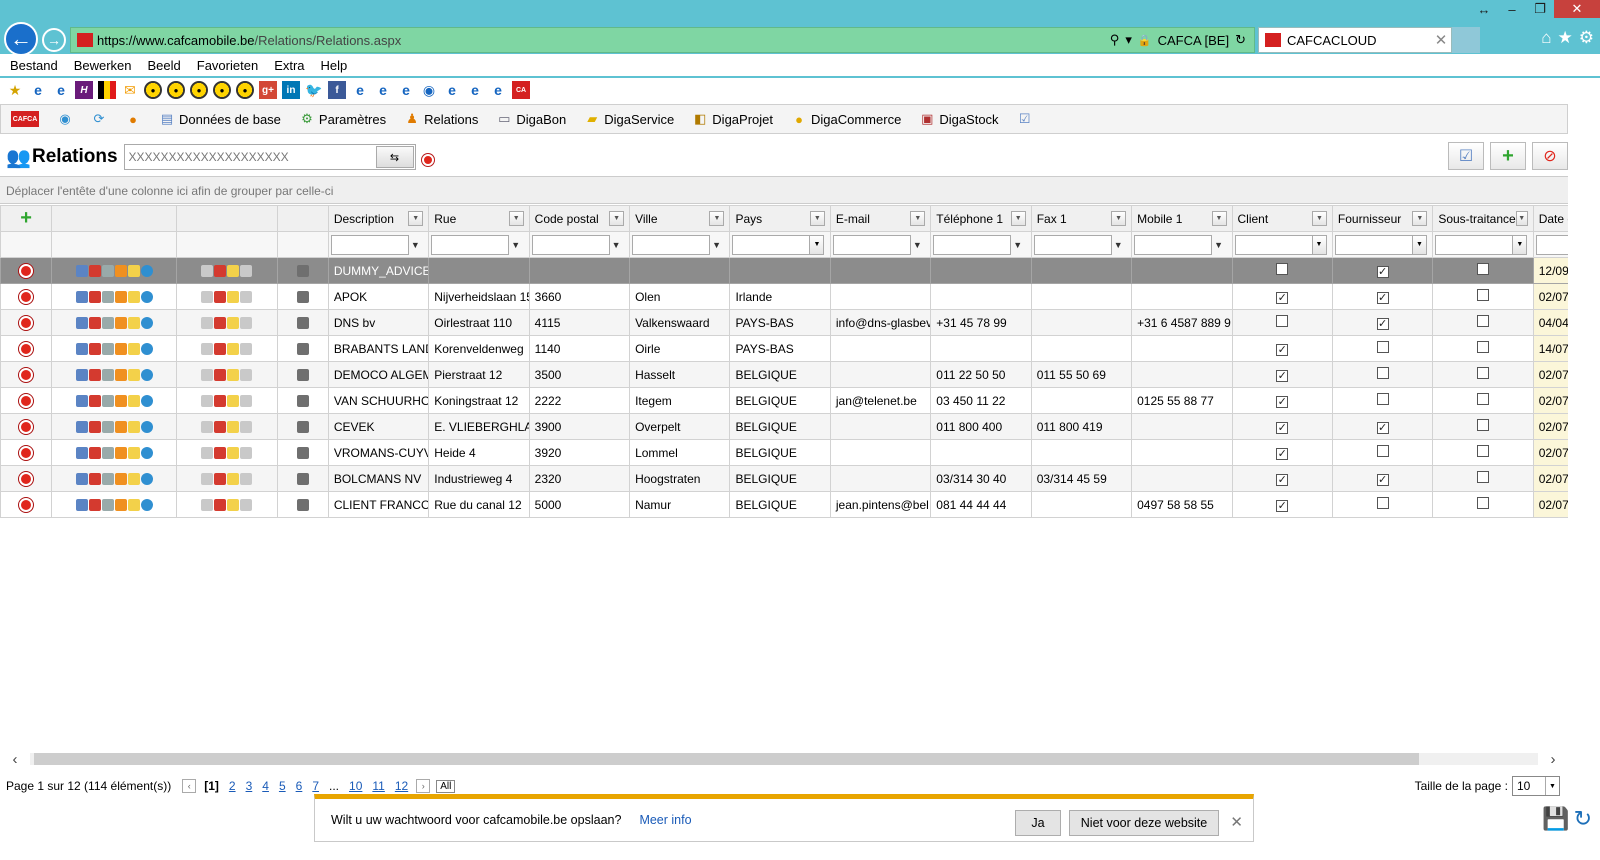 The image size is (1600, 860). Describe the element at coordinates (232, 786) in the screenshot. I see `page-link: 2` at that location.